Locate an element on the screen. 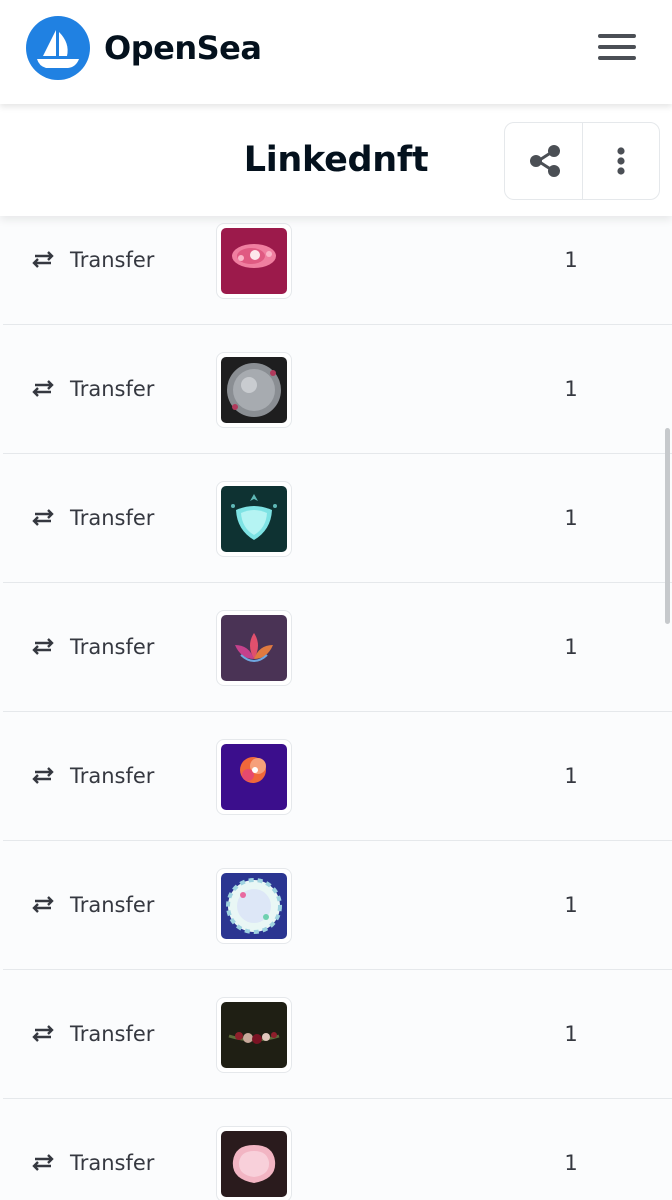  top-navbar: OpenSea is located at coordinates (336, 52).